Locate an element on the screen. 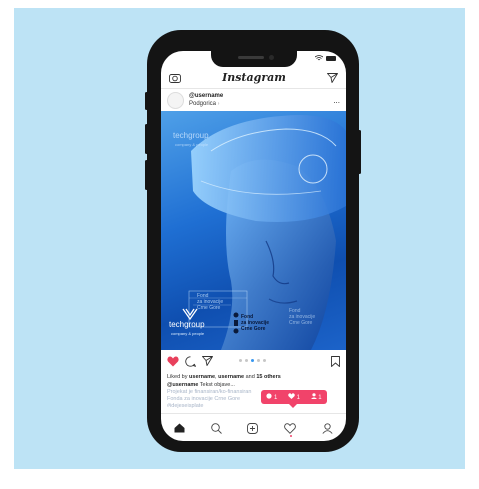 The height and width of the screenshot is (489, 479). brand-bottom-sub: company & people is located at coordinates (188, 333).